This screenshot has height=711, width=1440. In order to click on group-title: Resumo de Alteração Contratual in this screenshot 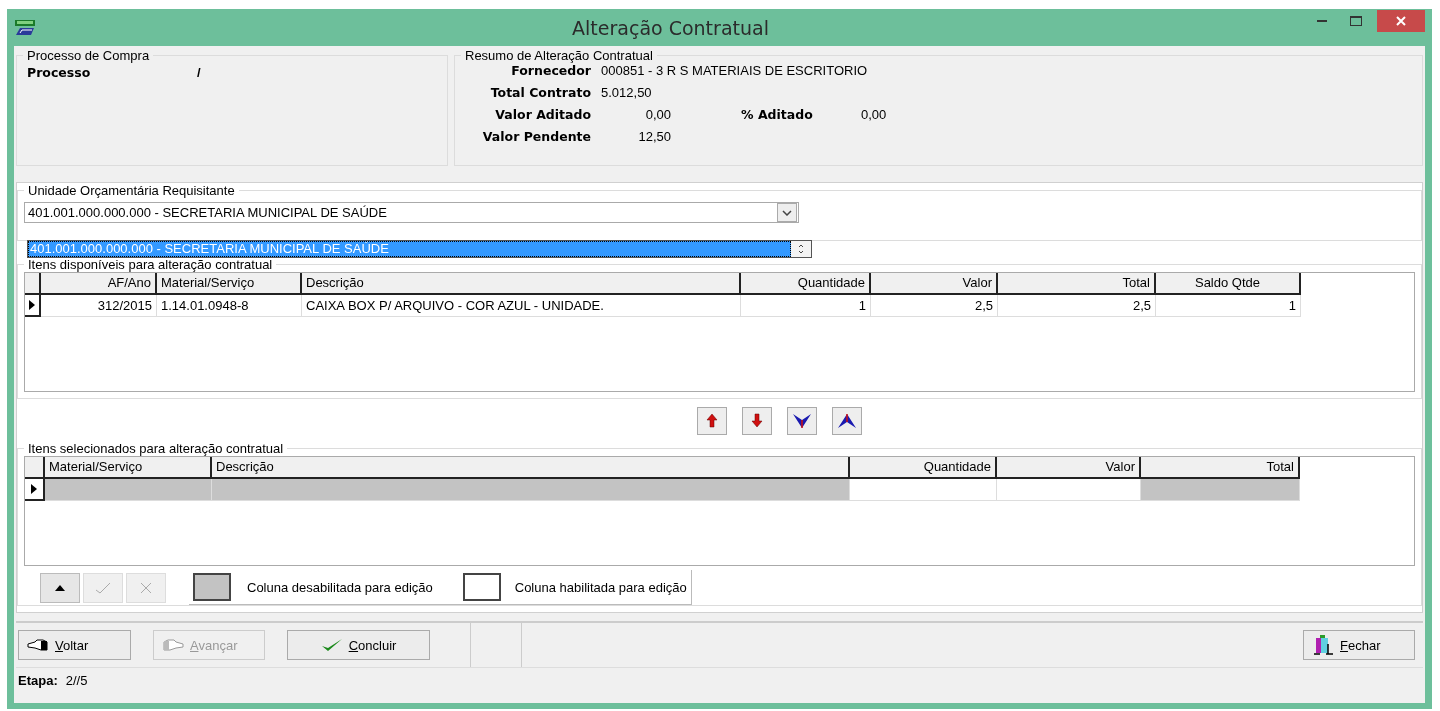, I will do `click(559, 55)`.